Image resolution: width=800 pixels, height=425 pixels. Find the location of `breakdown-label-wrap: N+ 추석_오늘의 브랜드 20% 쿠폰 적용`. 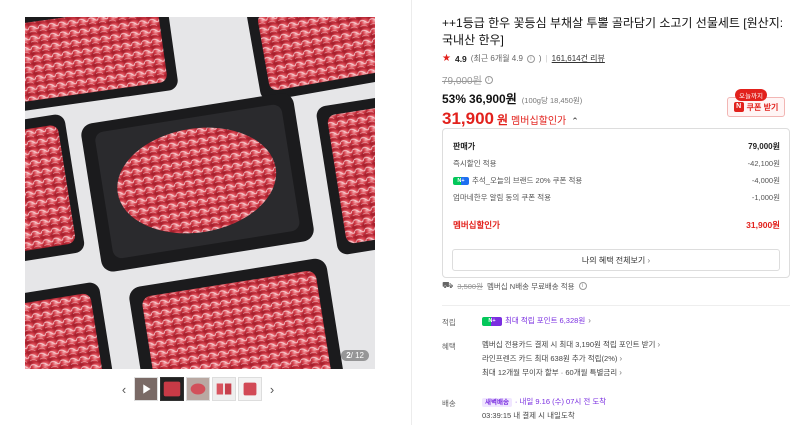

breakdown-label-wrap: N+ 추석_오늘의 브랜드 20% 쿠폰 적용 is located at coordinates (517, 180).